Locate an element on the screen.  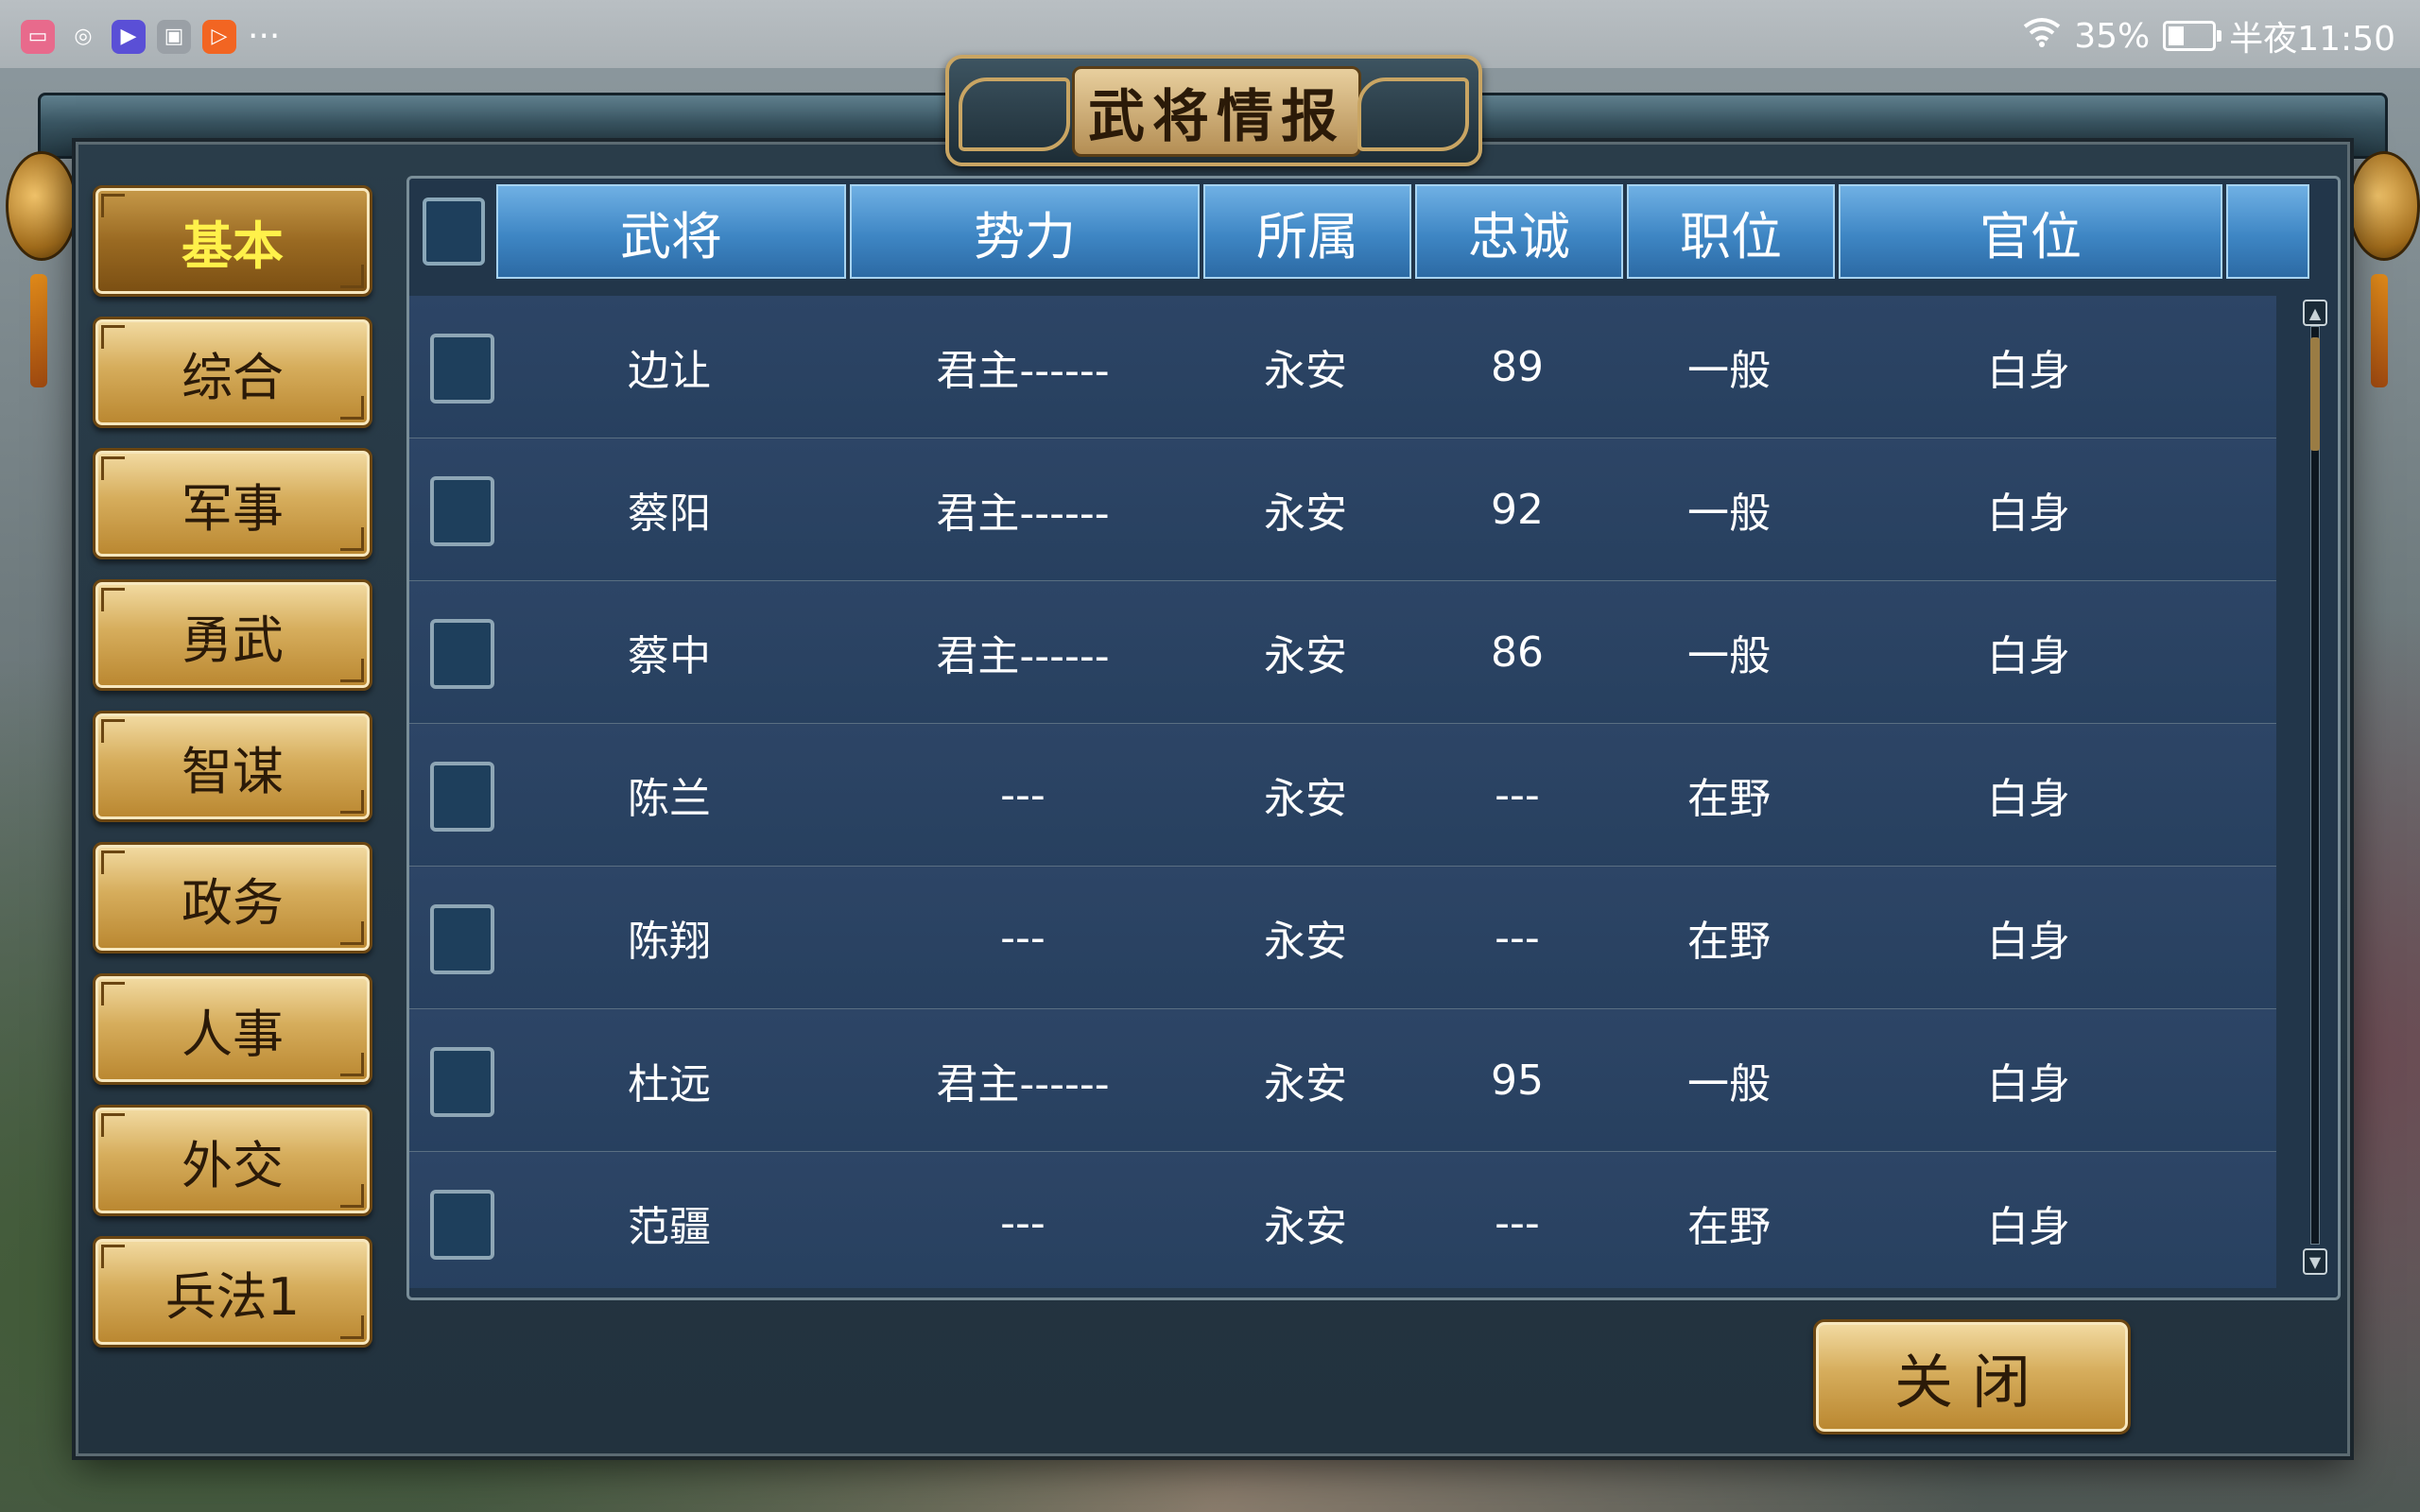
scroll-down-icon: ▼ is located at coordinates (2315, 1261).